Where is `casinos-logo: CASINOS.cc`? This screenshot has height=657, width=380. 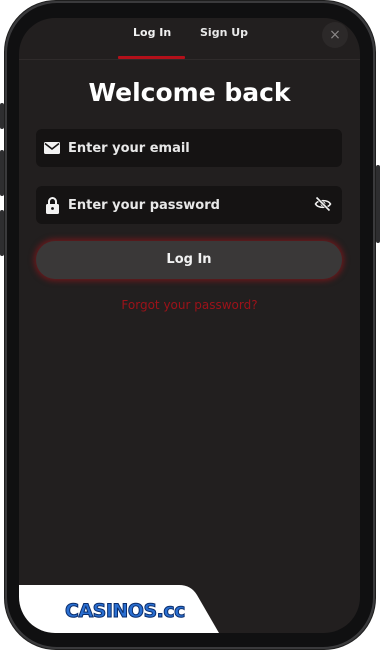
casinos-logo: CASINOS.cc is located at coordinates (125, 611).